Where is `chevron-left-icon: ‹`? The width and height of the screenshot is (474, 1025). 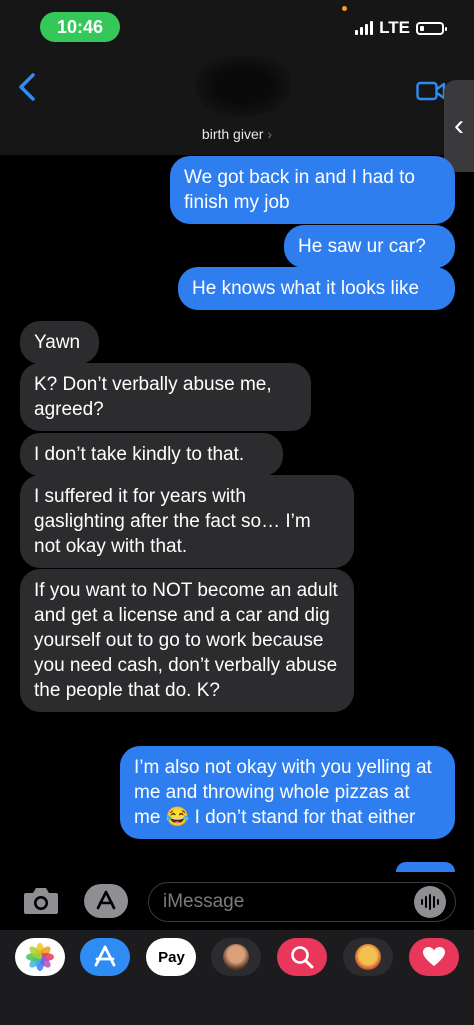 chevron-left-icon: ‹ is located at coordinates (459, 125).